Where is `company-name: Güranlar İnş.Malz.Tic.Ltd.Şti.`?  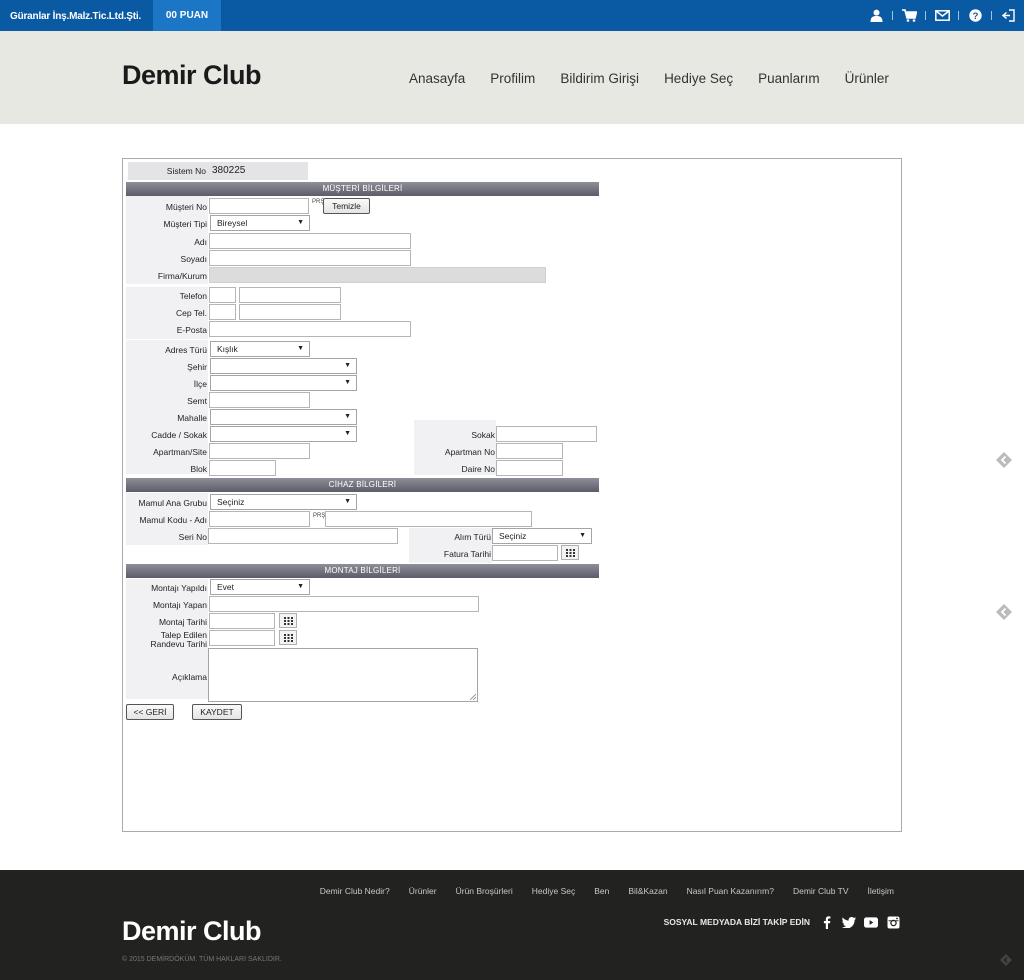 company-name: Güranlar İnş.Malz.Tic.Ltd.Şti. is located at coordinates (76, 16).